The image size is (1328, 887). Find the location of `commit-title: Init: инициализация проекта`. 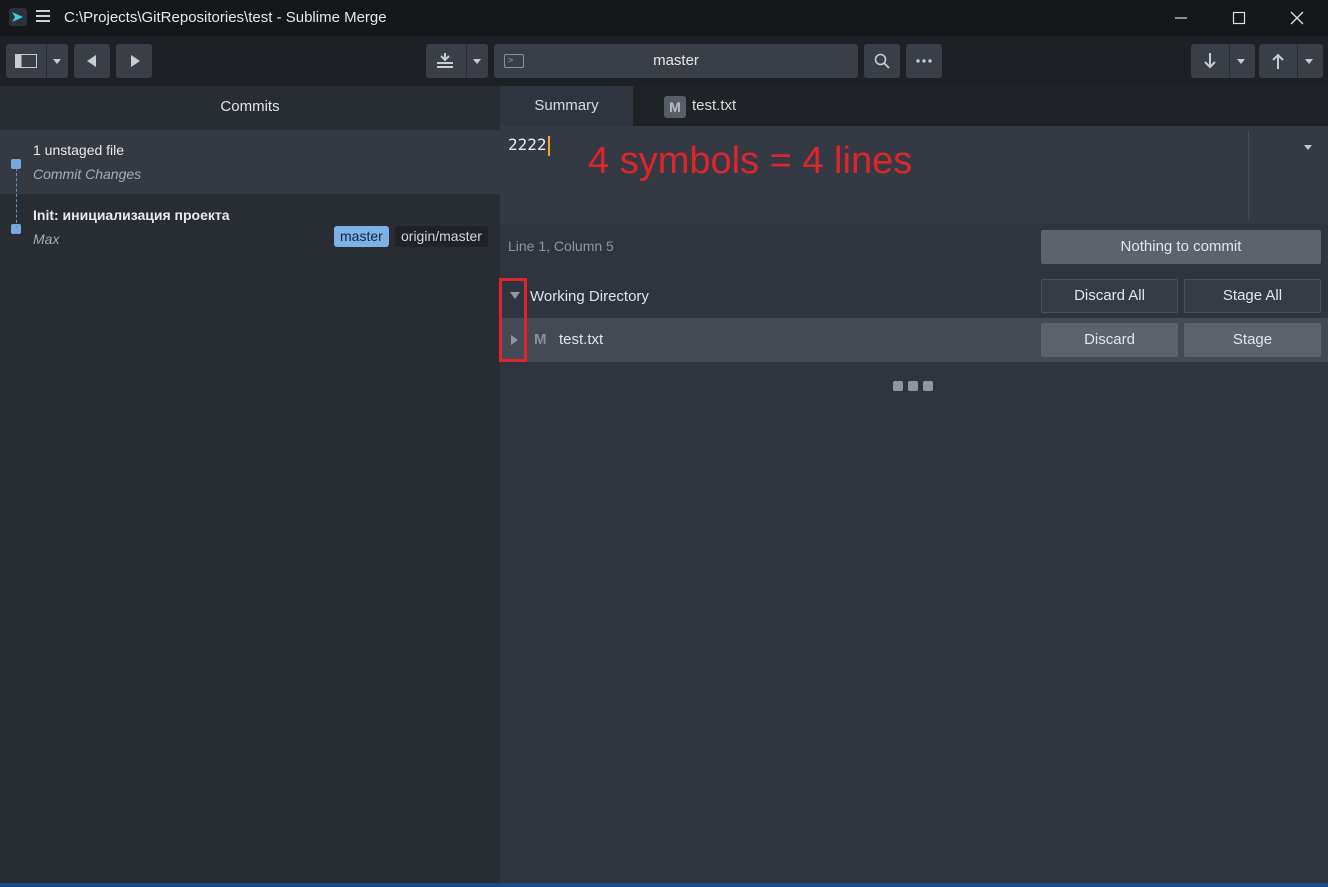

commit-title: Init: инициализация проекта is located at coordinates (131, 215).